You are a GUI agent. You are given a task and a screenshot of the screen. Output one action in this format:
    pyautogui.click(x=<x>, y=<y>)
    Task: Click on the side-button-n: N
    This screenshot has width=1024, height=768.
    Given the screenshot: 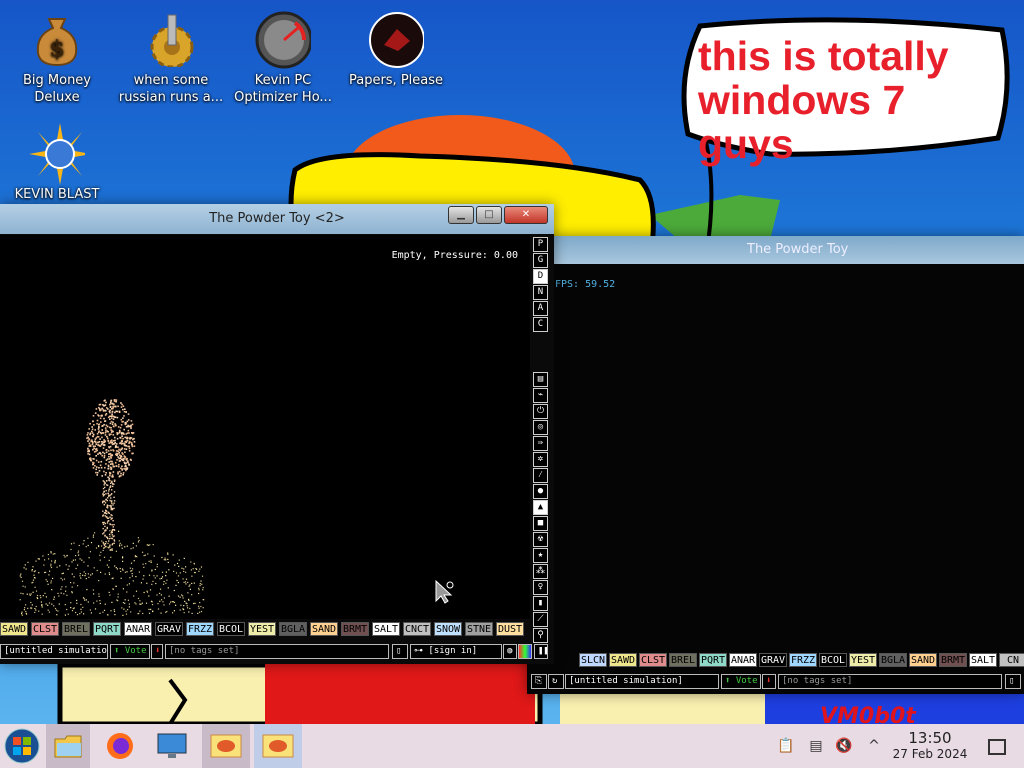 What is the action you would take?
    pyautogui.click(x=540, y=292)
    